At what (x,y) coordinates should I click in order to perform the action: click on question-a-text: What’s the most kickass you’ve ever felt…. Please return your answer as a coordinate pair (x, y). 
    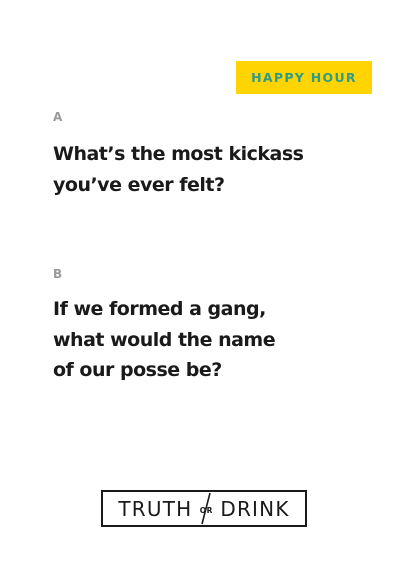
    Looking at the image, I should click on (178, 169).